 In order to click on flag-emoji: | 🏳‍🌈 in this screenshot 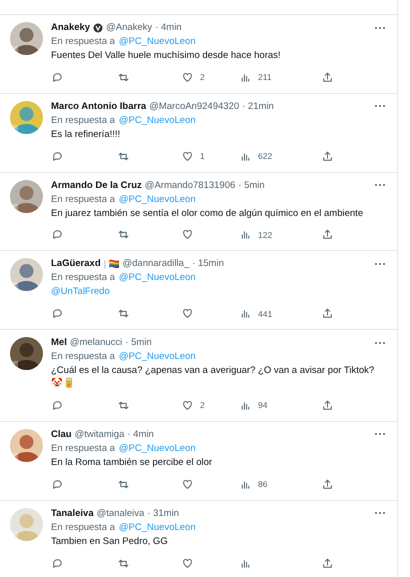, I will do `click(112, 263)`.